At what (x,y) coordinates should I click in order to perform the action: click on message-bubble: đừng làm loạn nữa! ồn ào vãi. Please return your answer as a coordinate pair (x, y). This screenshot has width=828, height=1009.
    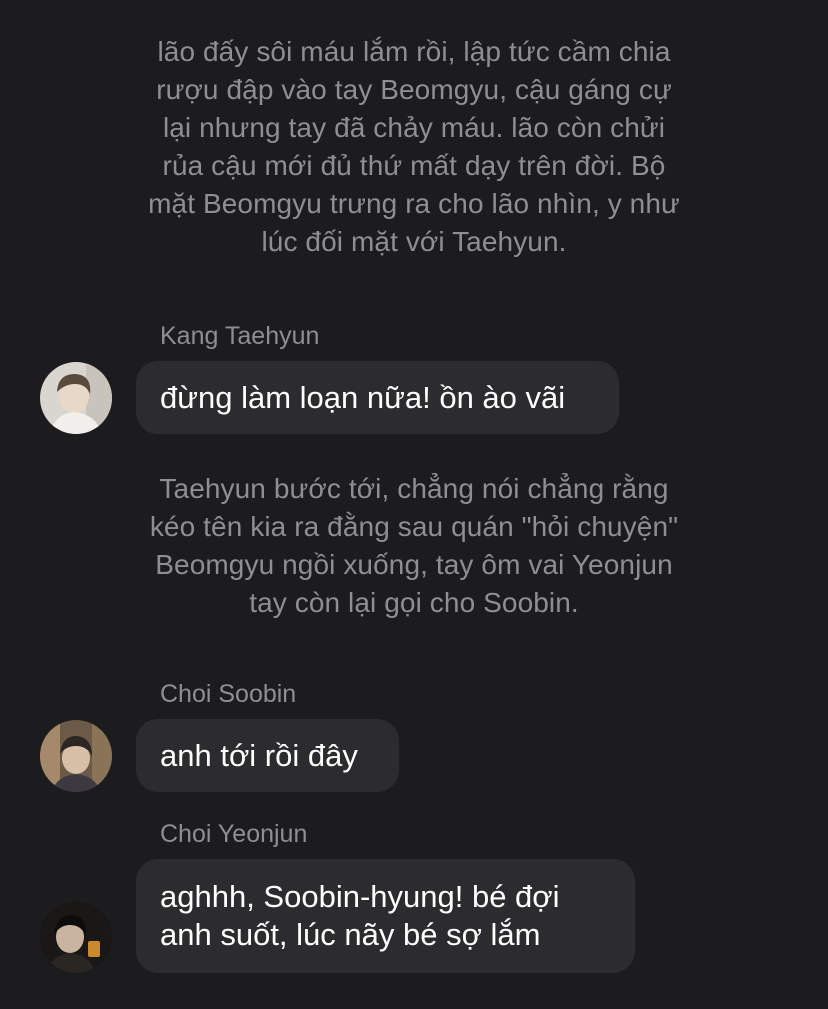
    Looking at the image, I should click on (377, 397).